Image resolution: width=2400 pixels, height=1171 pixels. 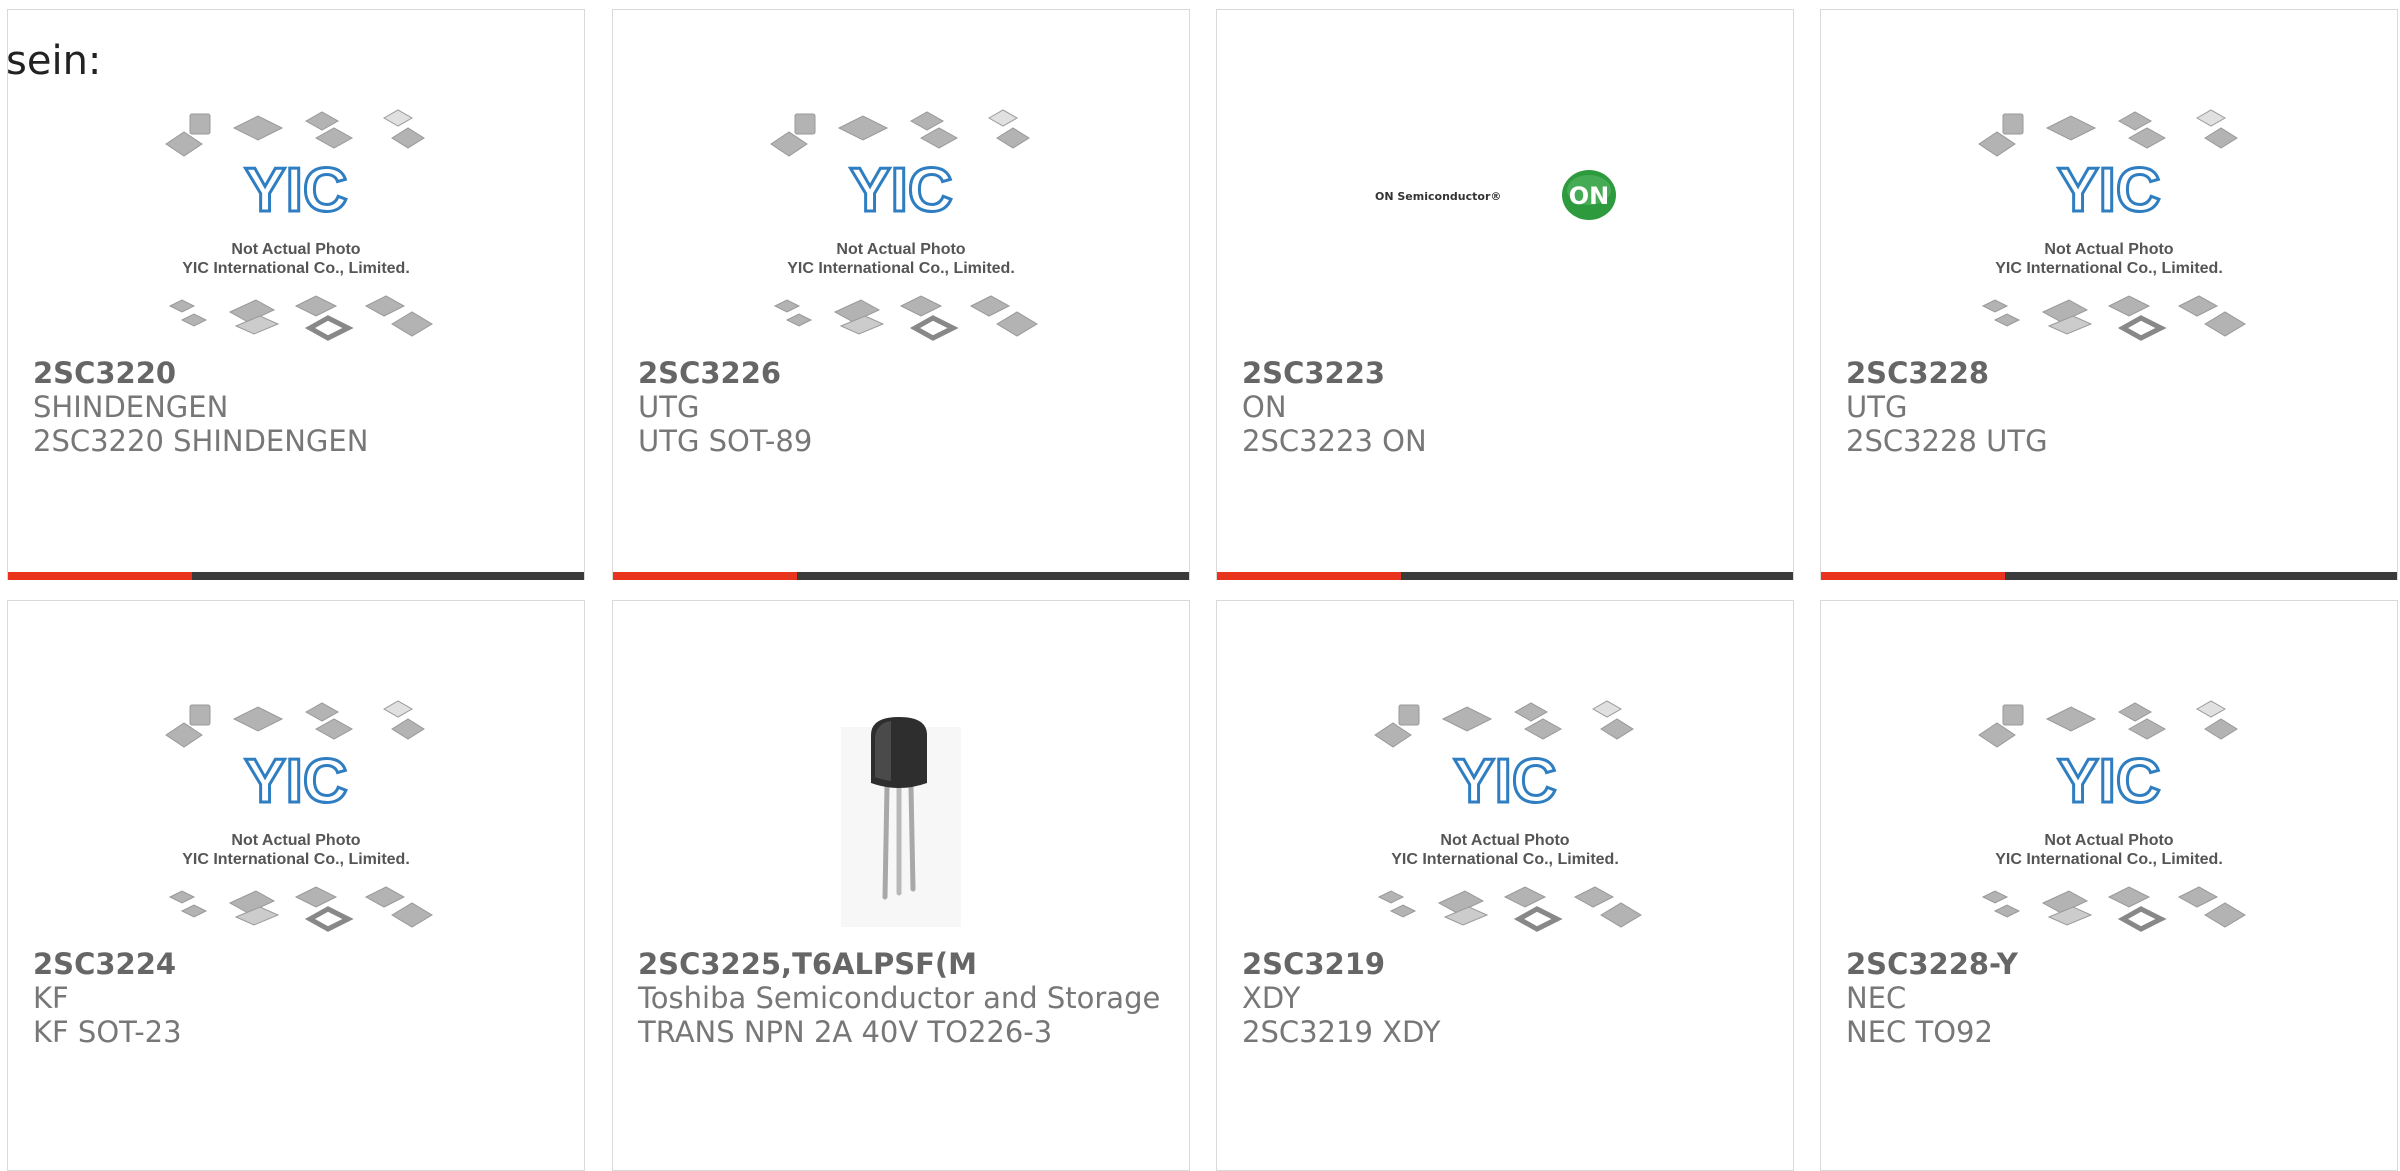 What do you see at coordinates (1341, 1032) in the screenshot?
I see `description: 2SC3219 XDY` at bounding box center [1341, 1032].